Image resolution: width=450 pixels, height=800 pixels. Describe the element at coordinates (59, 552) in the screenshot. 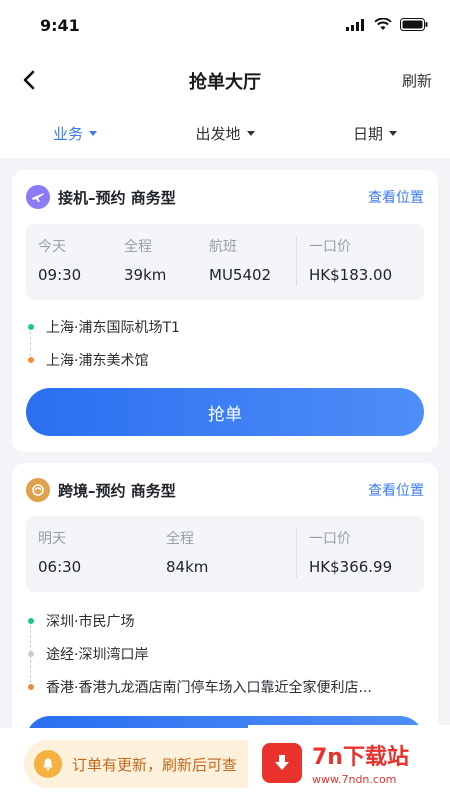

I see `order-time: 明天 06:30` at that location.